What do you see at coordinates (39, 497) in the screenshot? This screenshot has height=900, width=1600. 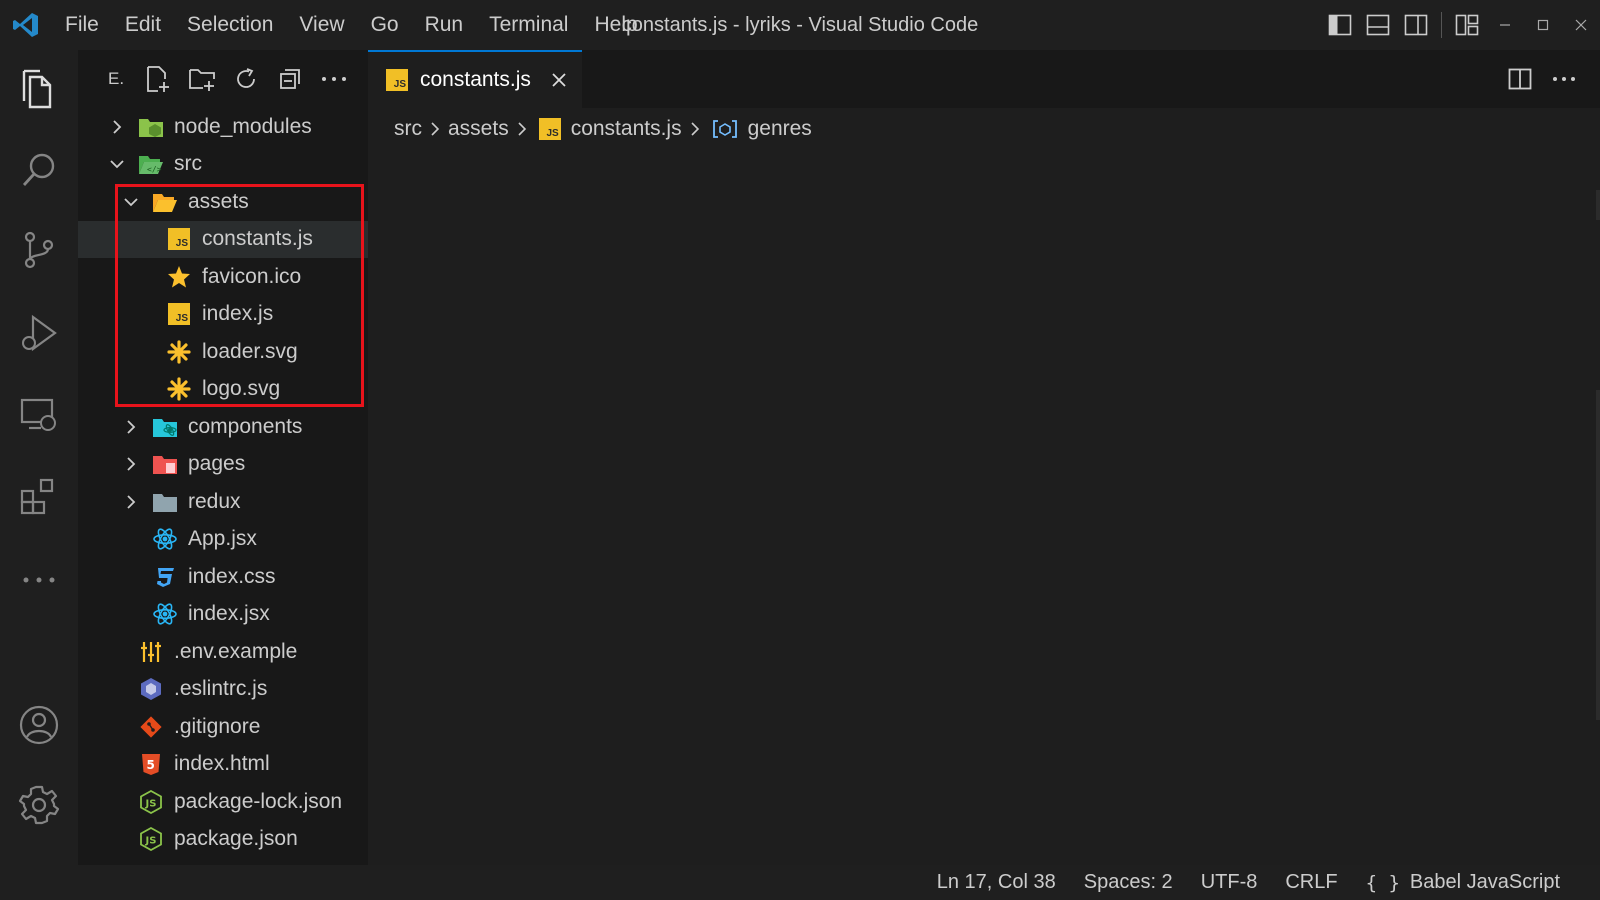 I see `extensions-icon` at bounding box center [39, 497].